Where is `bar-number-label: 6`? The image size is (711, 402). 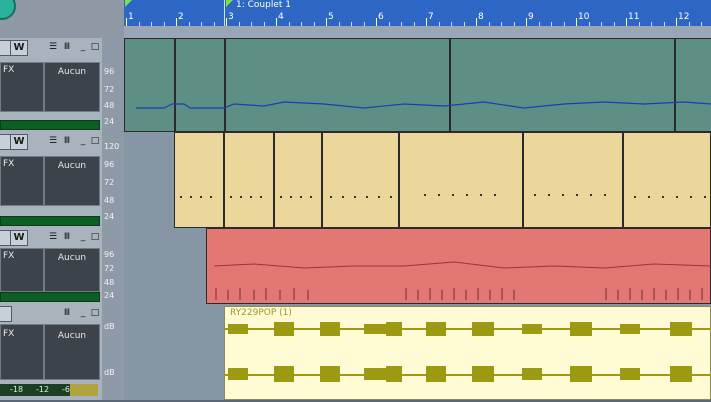 bar-number-label: 6 is located at coordinates (381, 17).